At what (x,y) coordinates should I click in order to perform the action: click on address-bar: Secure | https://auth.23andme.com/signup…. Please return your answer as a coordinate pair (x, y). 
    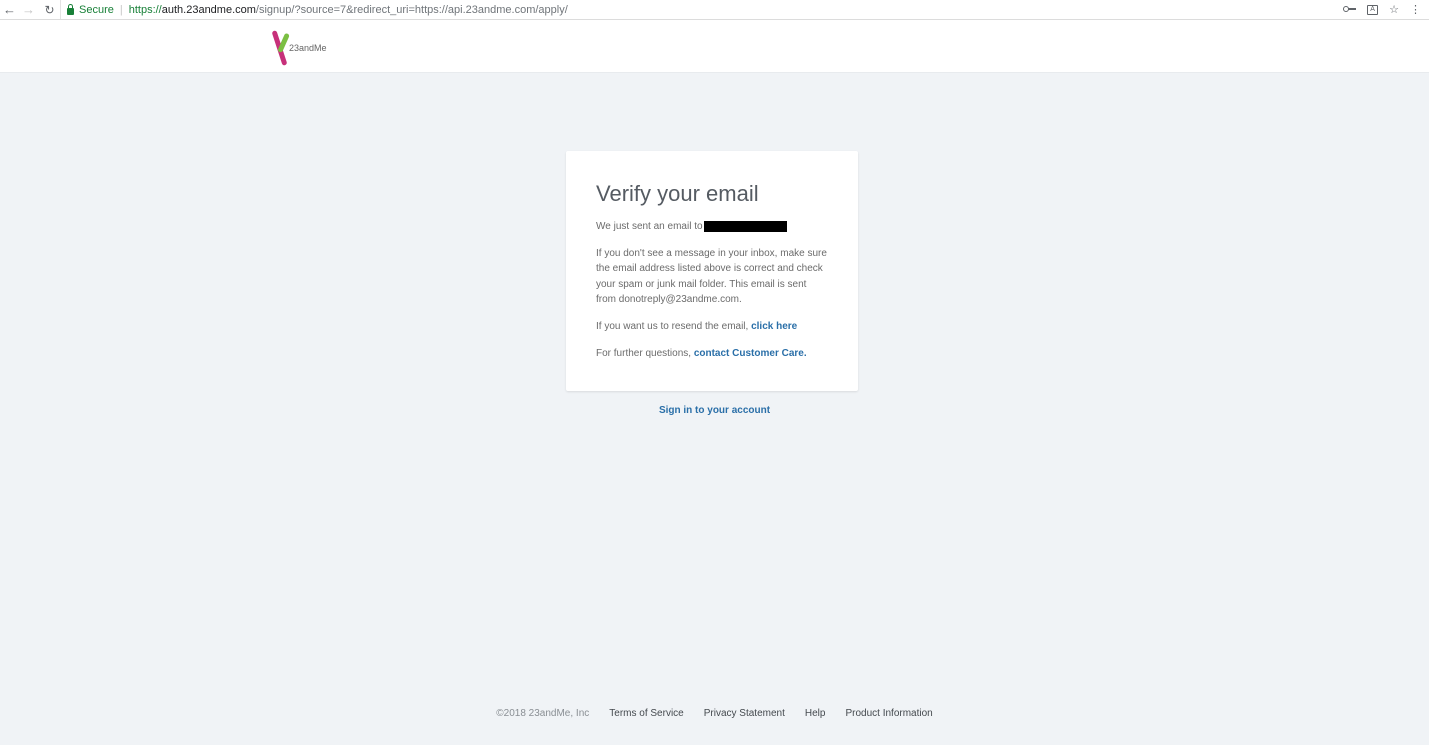
    Looking at the image, I should click on (700, 9).